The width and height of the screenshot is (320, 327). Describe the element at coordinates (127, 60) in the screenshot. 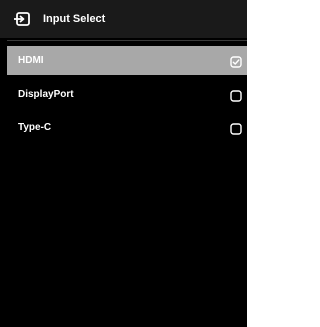

I see `option-hdmi: HDMI` at that location.